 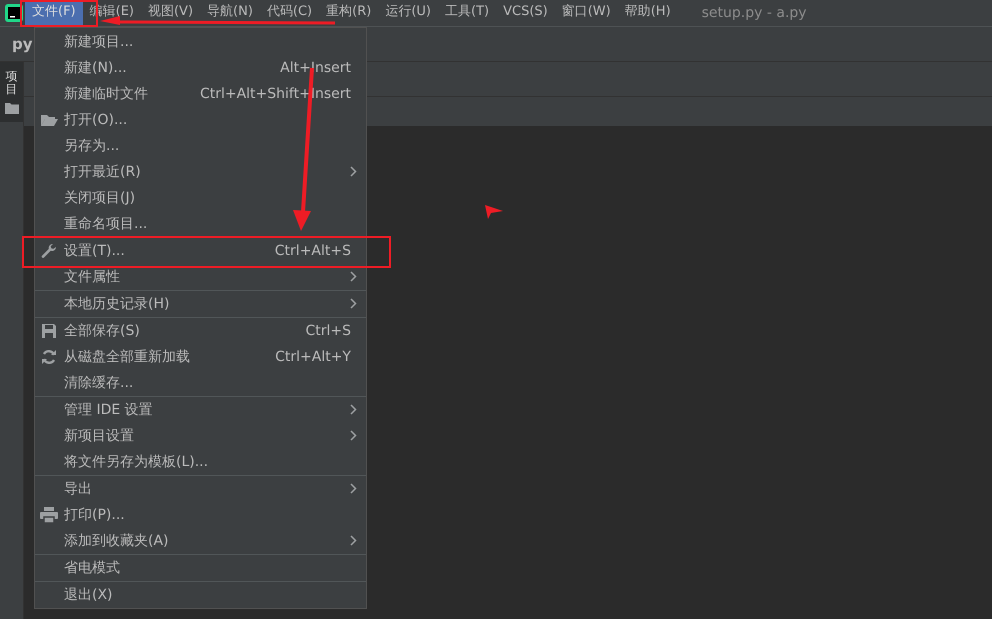 What do you see at coordinates (49, 251) in the screenshot?
I see `wrench-icon` at bounding box center [49, 251].